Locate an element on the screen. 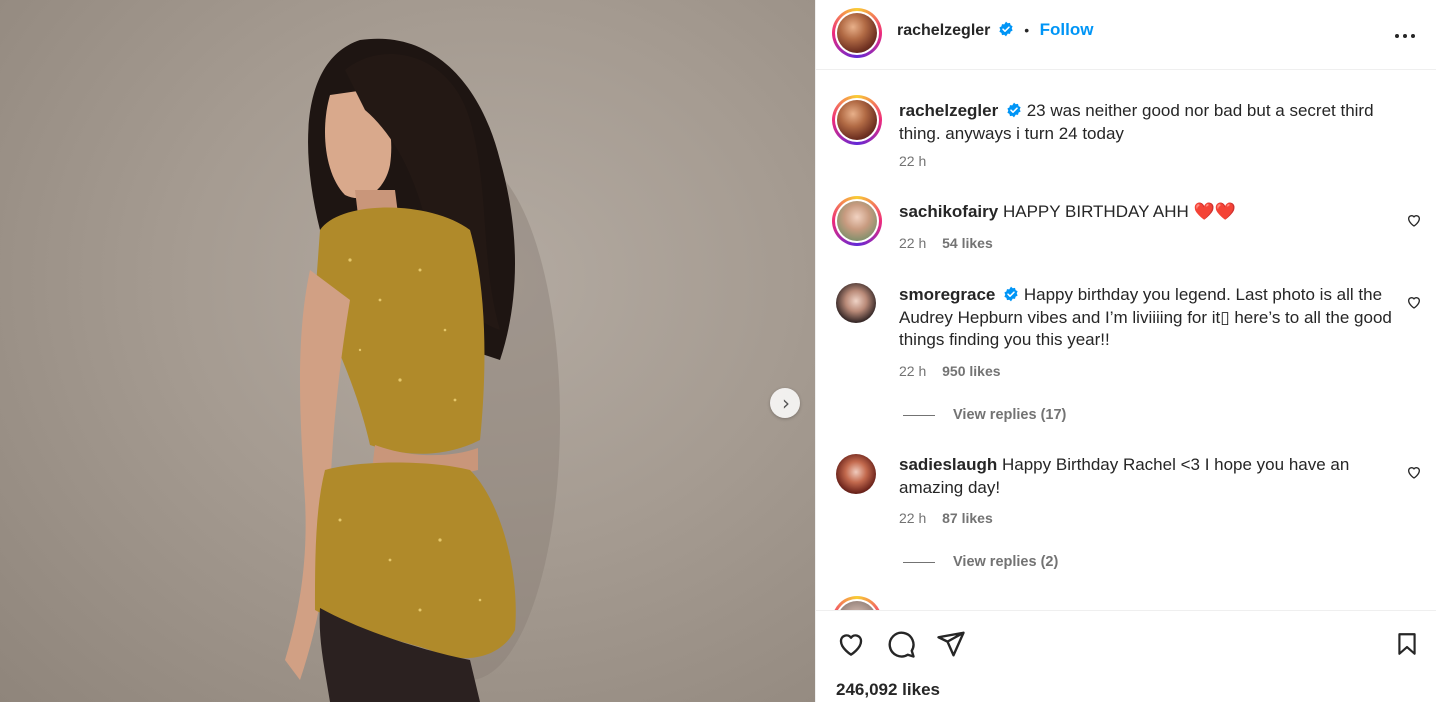 This screenshot has width=1436, height=702. caption-time: 22 h is located at coordinates (913, 161).